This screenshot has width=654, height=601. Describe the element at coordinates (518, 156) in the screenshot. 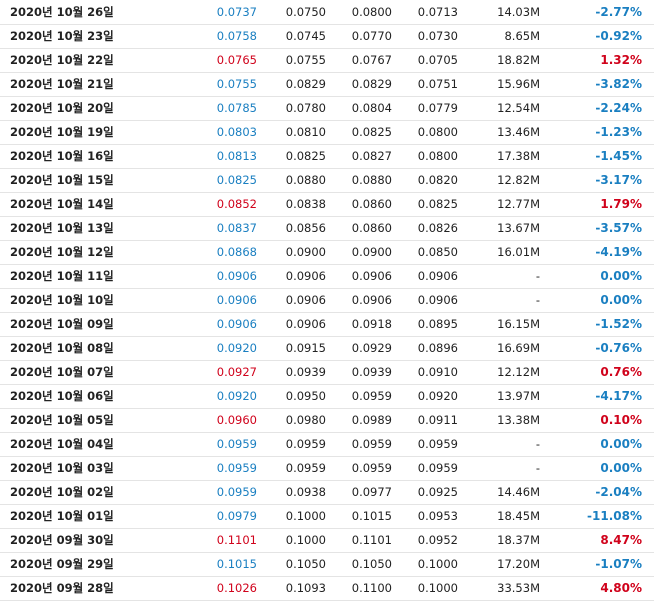

I see `volume-cell: 17.38M` at that location.